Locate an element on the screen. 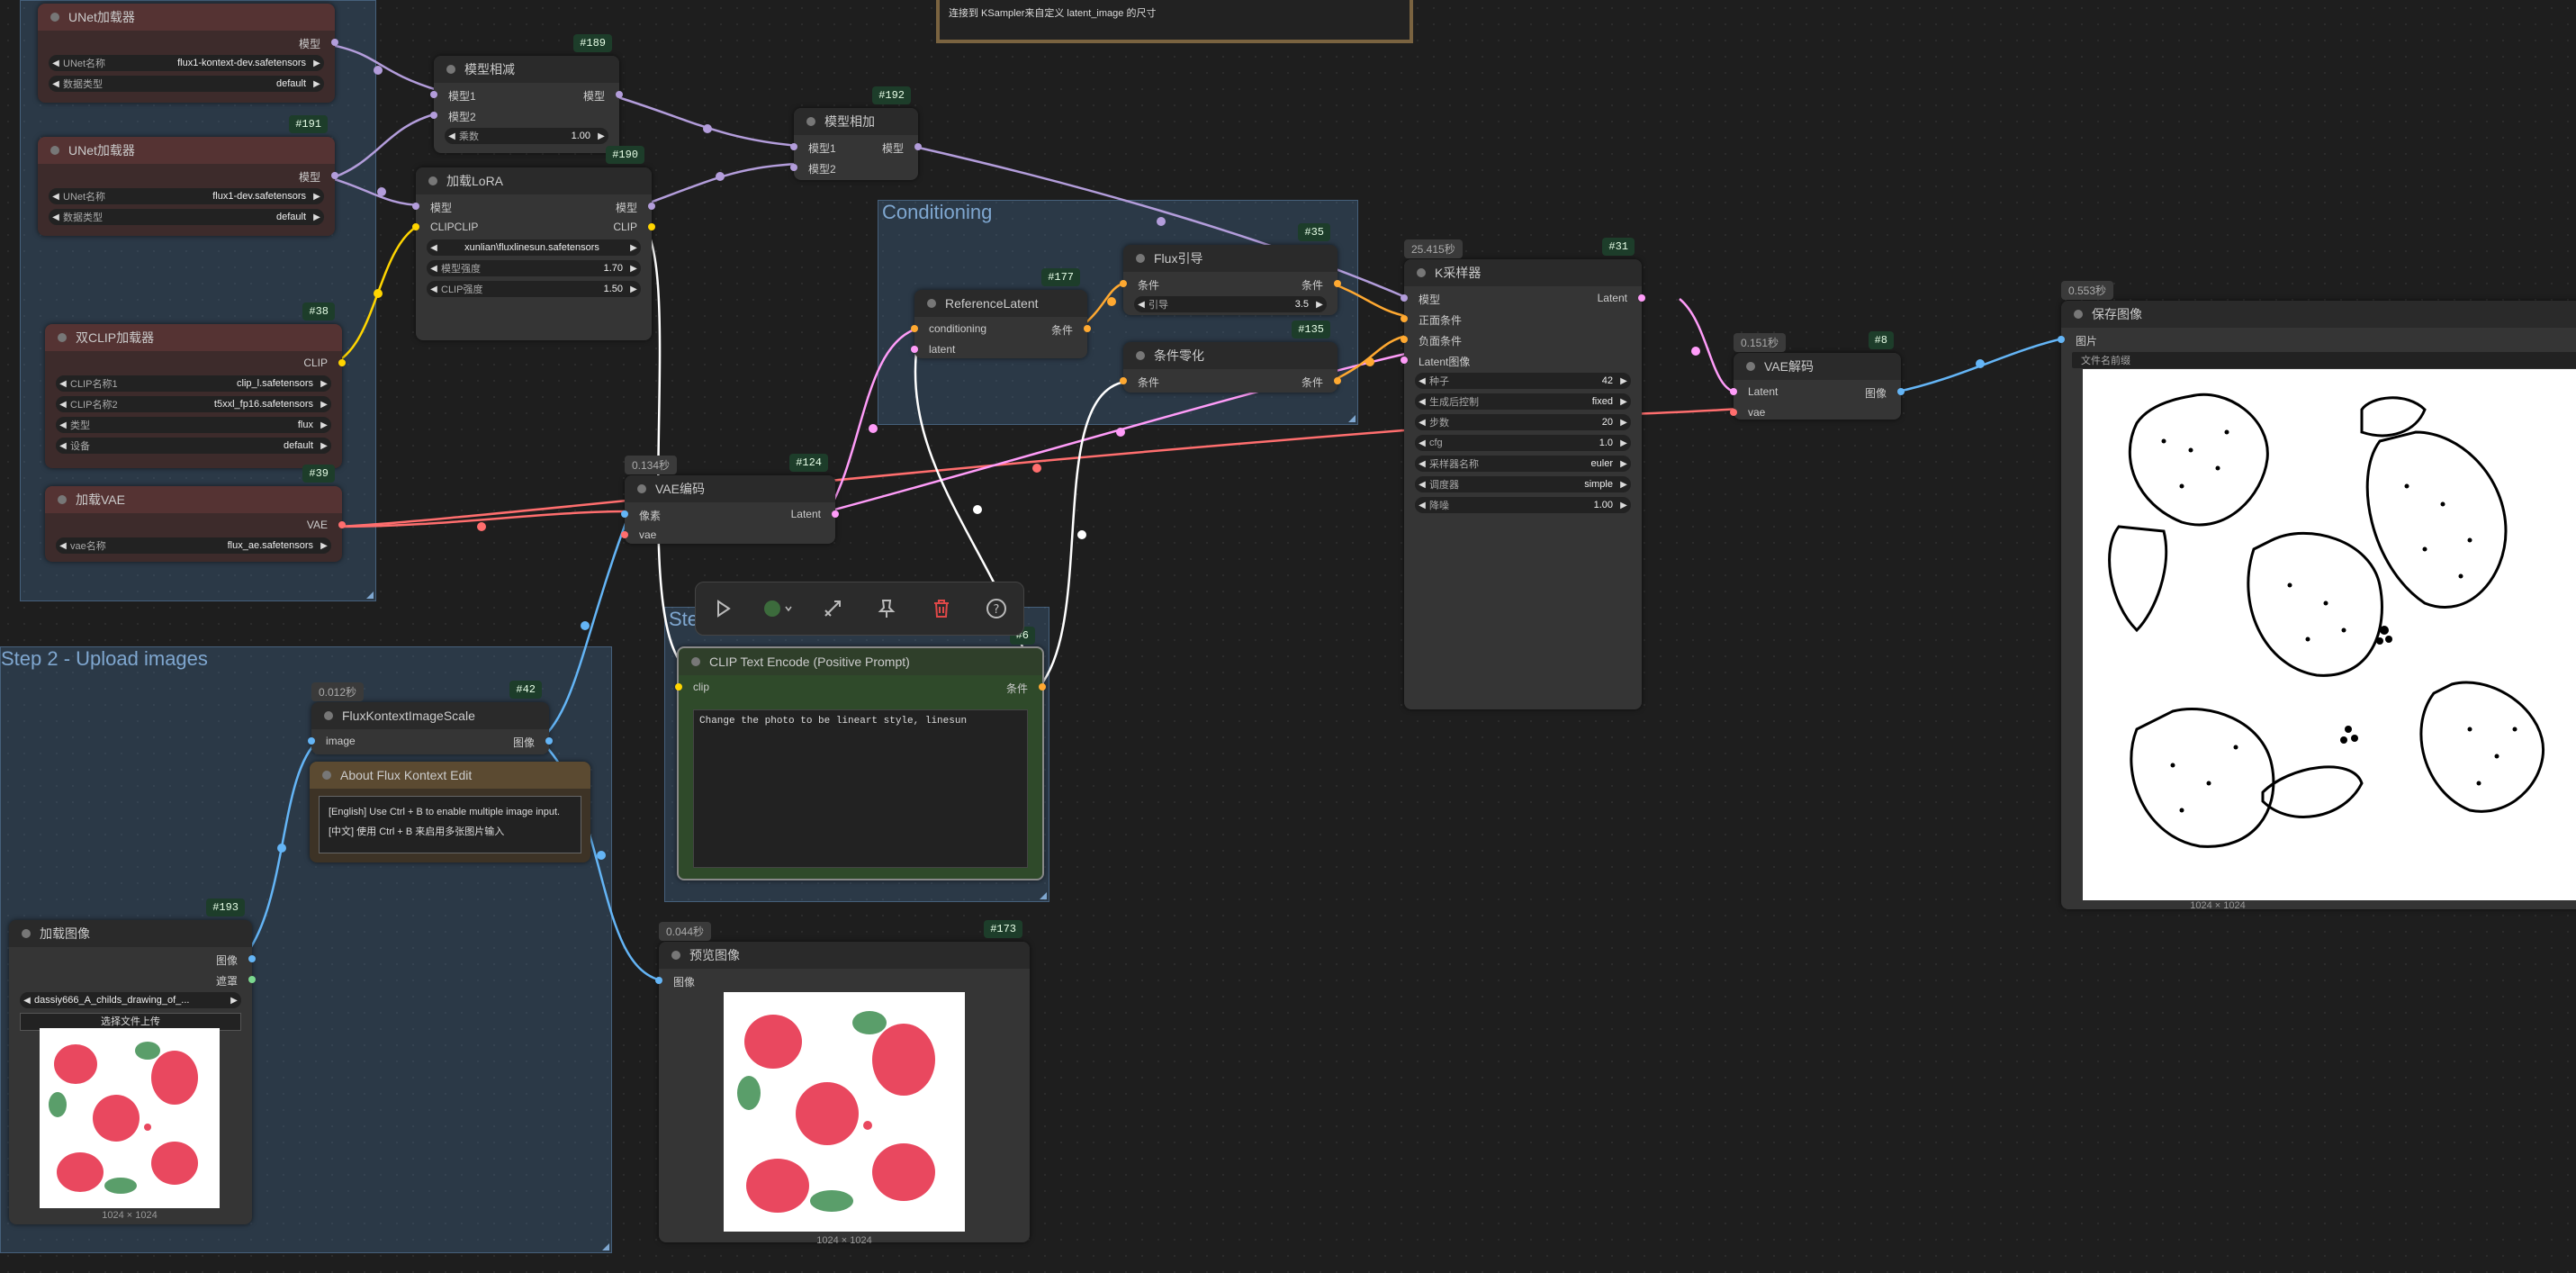 Image resolution: width=2576 pixels, height=1273 pixels. color-picker-icon is located at coordinates (777, 608).